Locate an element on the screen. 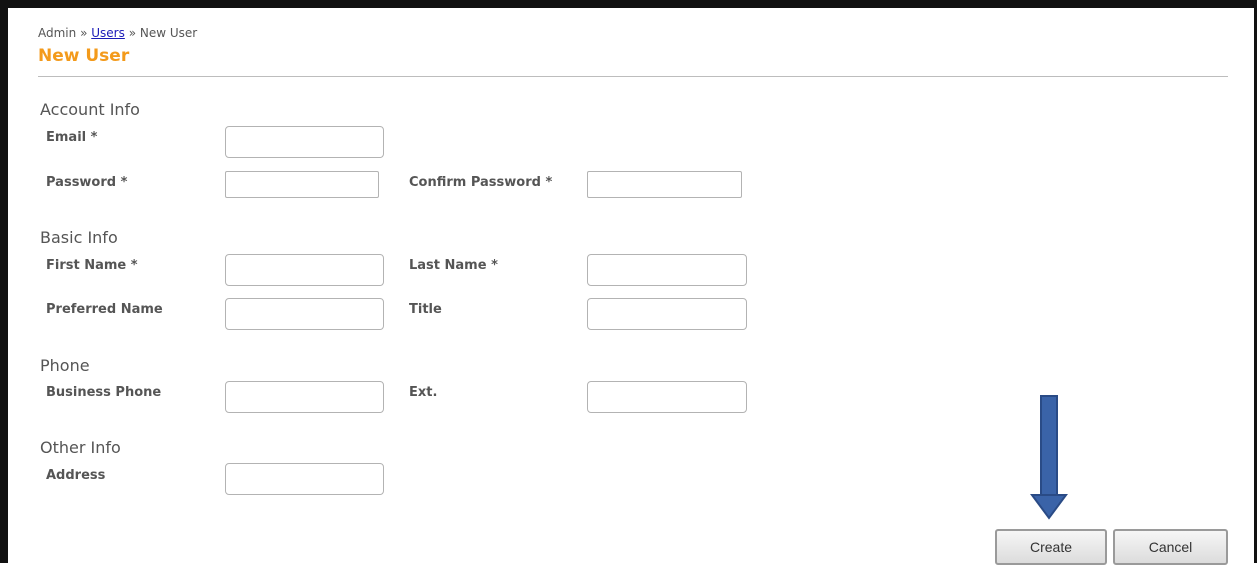 This screenshot has width=1257, height=565. preferred-name-label: Preferred Name is located at coordinates (104, 309).